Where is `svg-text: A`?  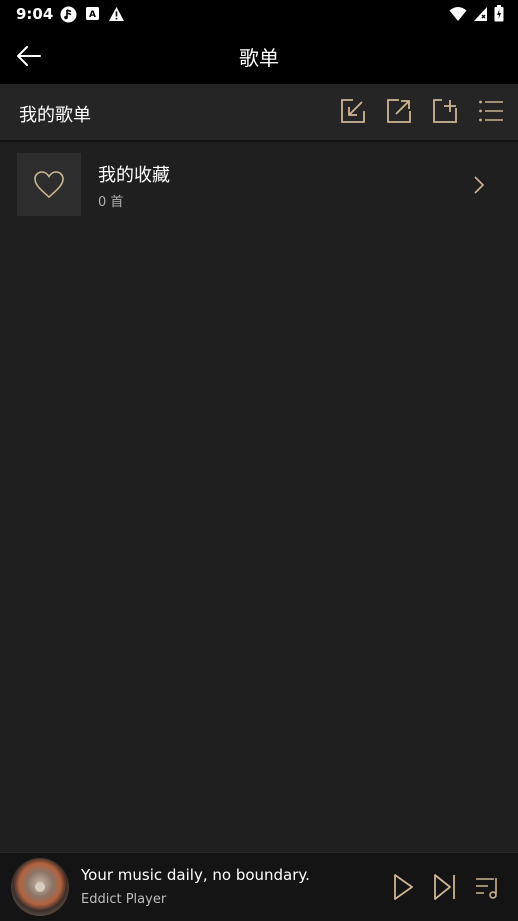 svg-text: A is located at coordinates (92, 15).